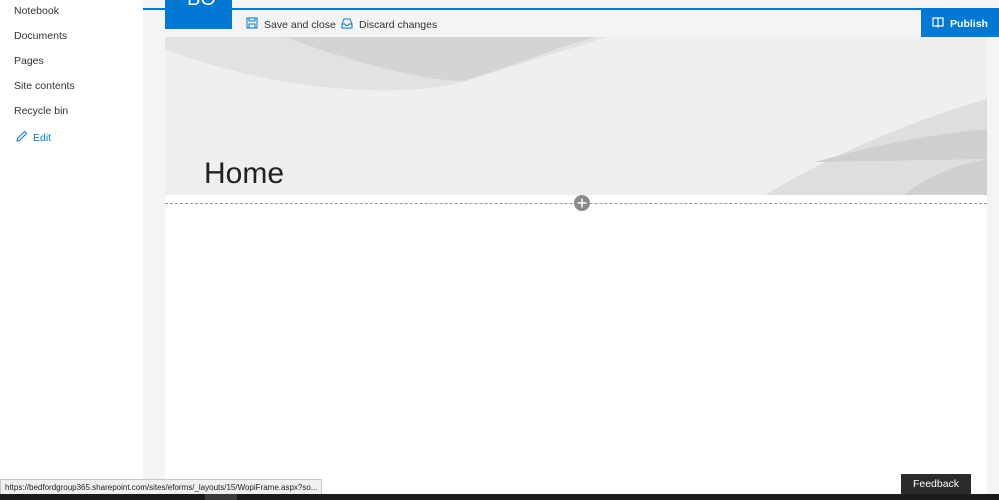 Image resolution: width=999 pixels, height=500 pixels. What do you see at coordinates (936, 484) in the screenshot?
I see `feedback-button: Feedback` at bounding box center [936, 484].